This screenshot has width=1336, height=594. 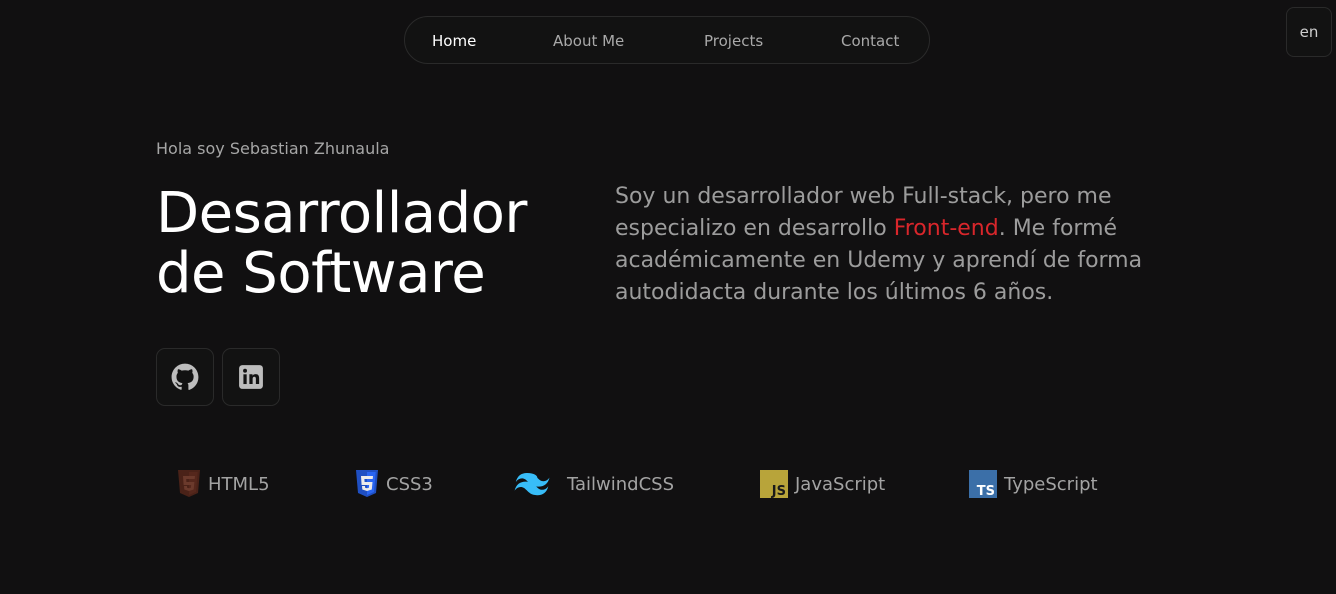 I want to click on greeting-text: Hola soy Sebastian Zhunaula, so click(x=273, y=148).